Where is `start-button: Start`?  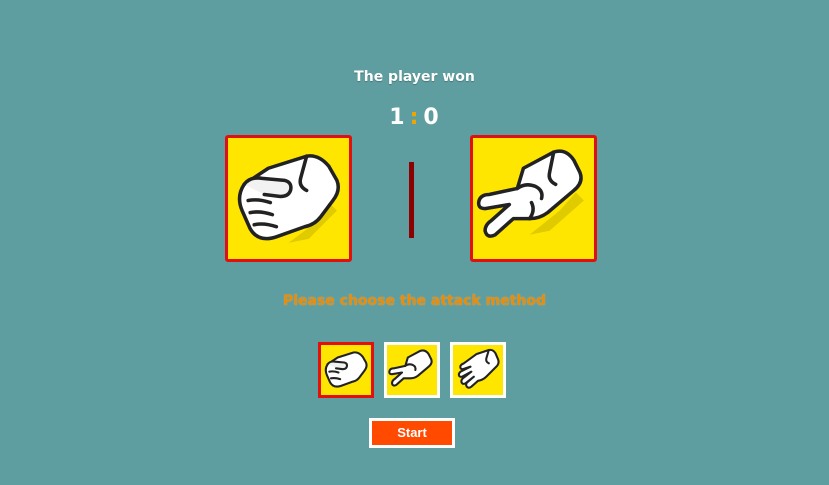 start-button: Start is located at coordinates (412, 433).